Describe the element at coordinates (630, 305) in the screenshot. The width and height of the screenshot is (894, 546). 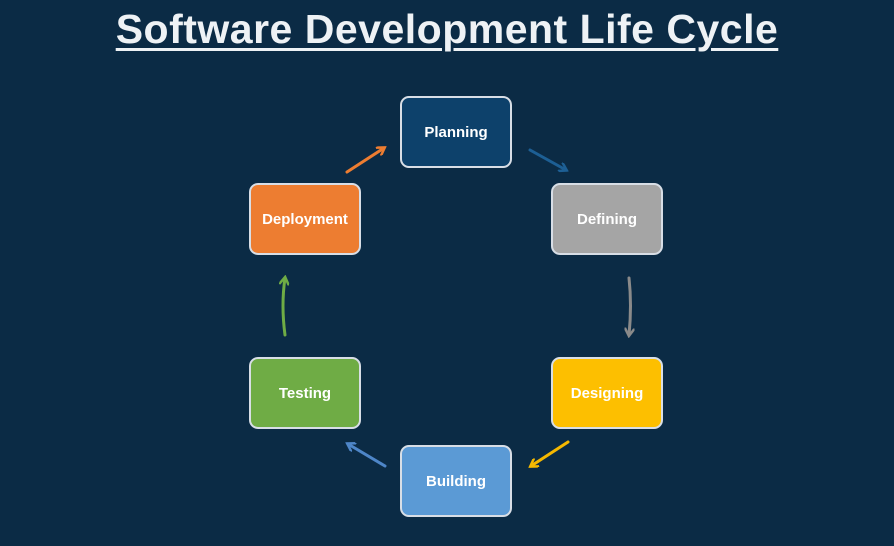
I see `arrow-defining-to-designing` at that location.